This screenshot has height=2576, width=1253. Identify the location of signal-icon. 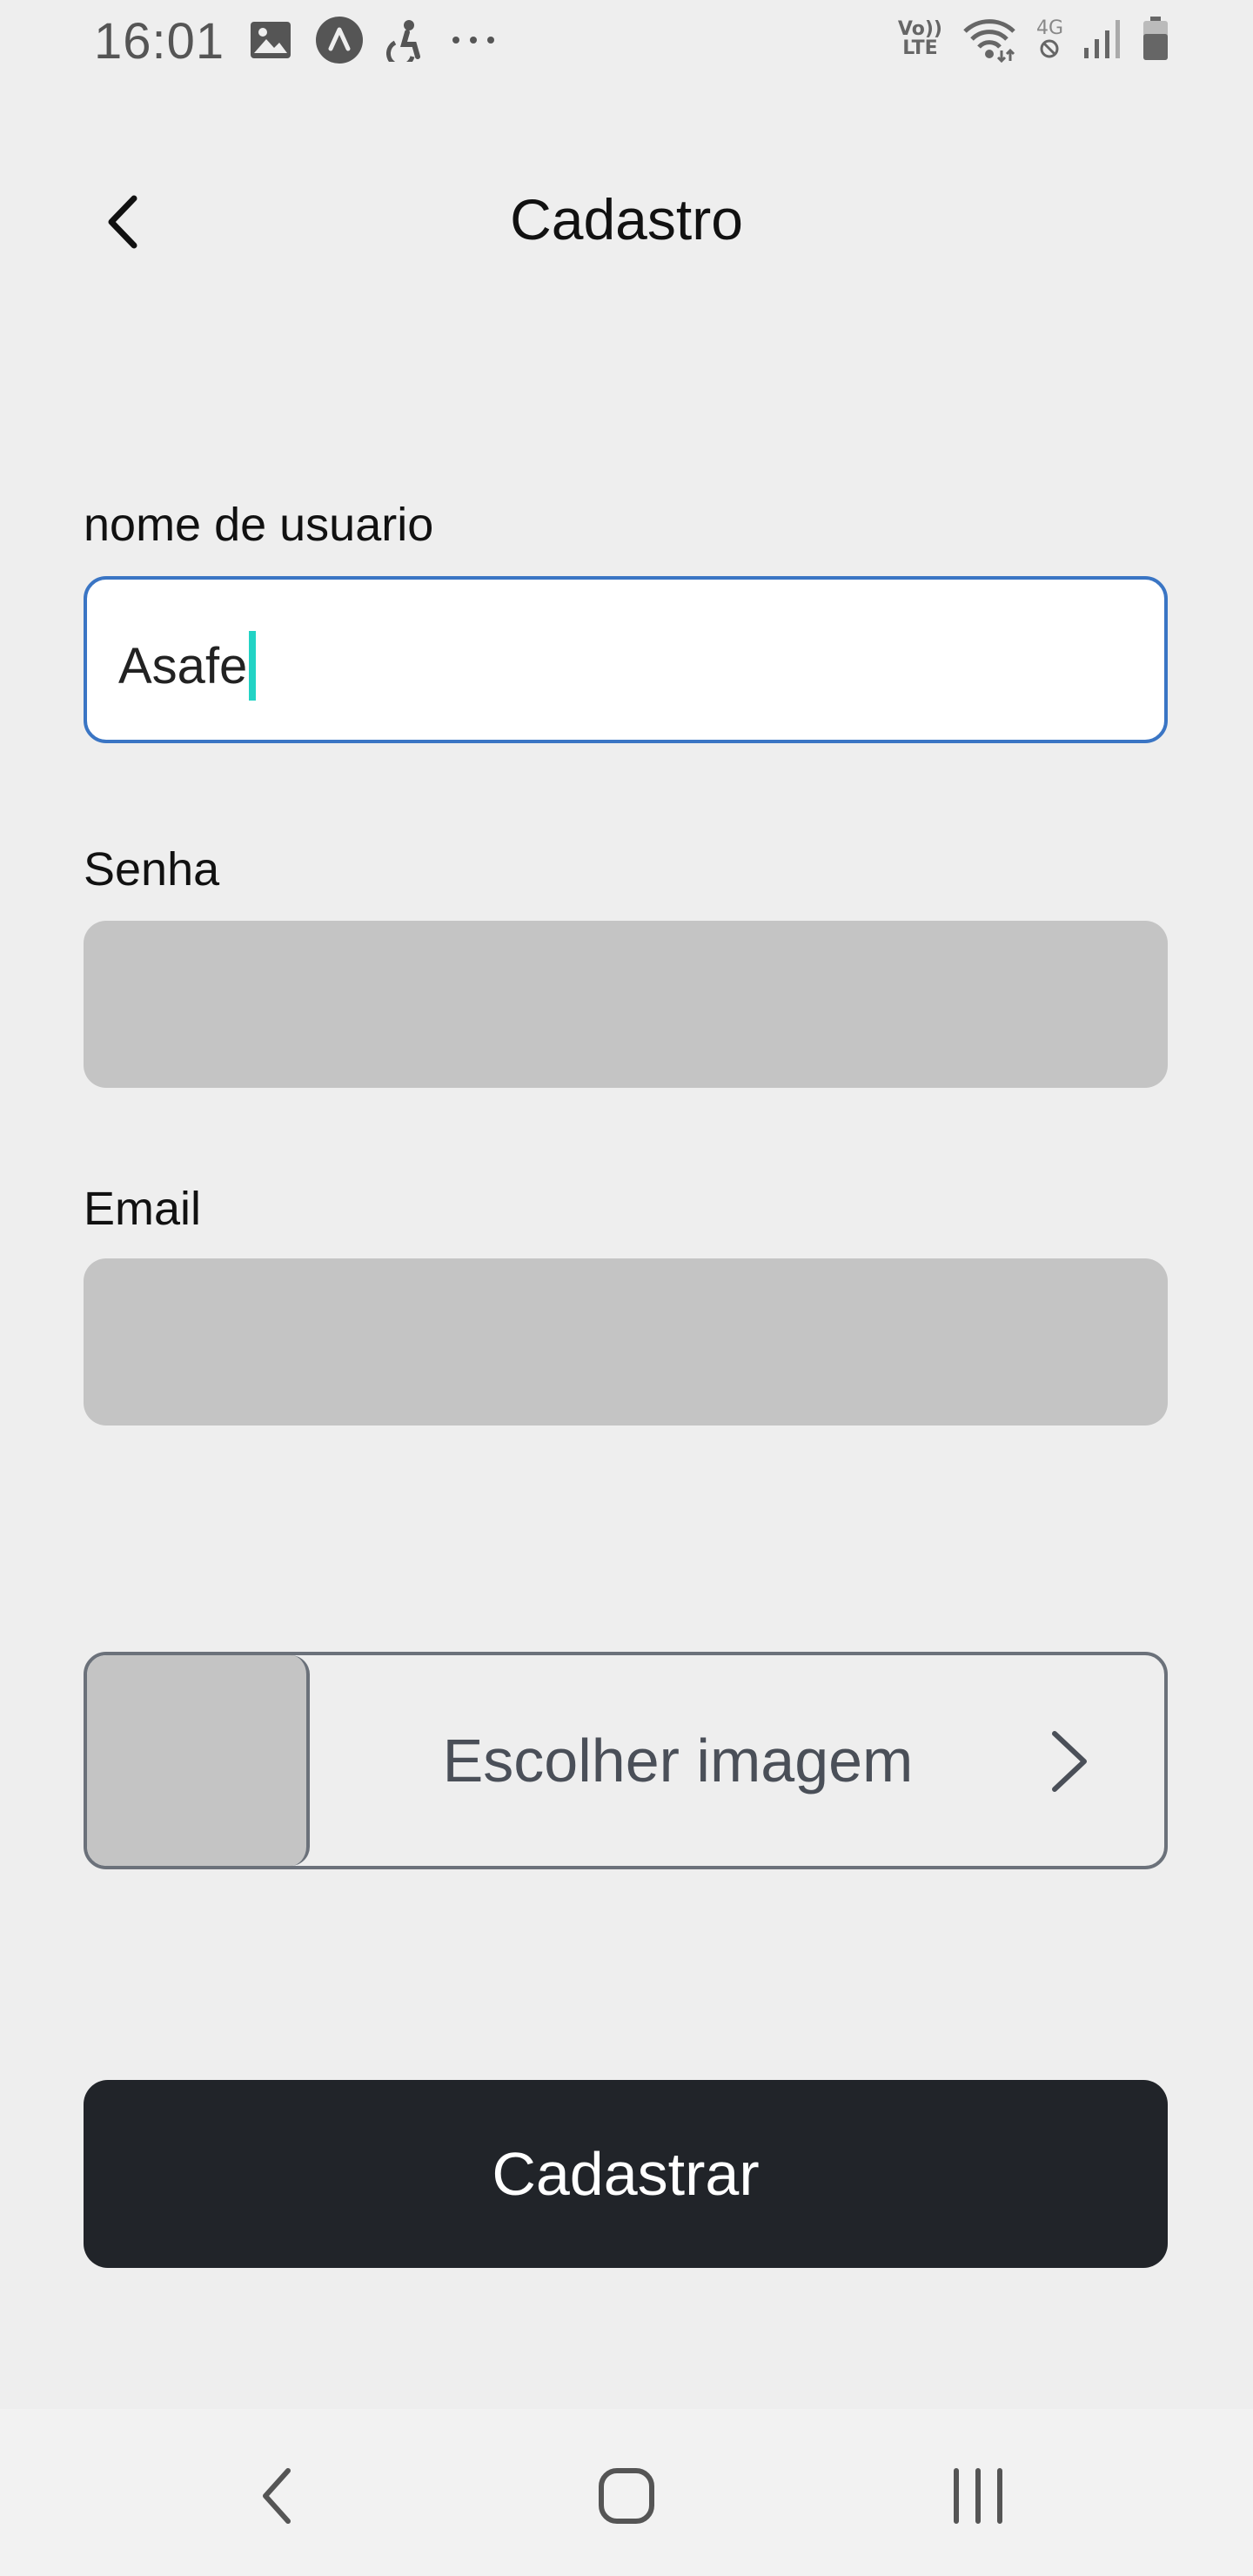
(1102, 39).